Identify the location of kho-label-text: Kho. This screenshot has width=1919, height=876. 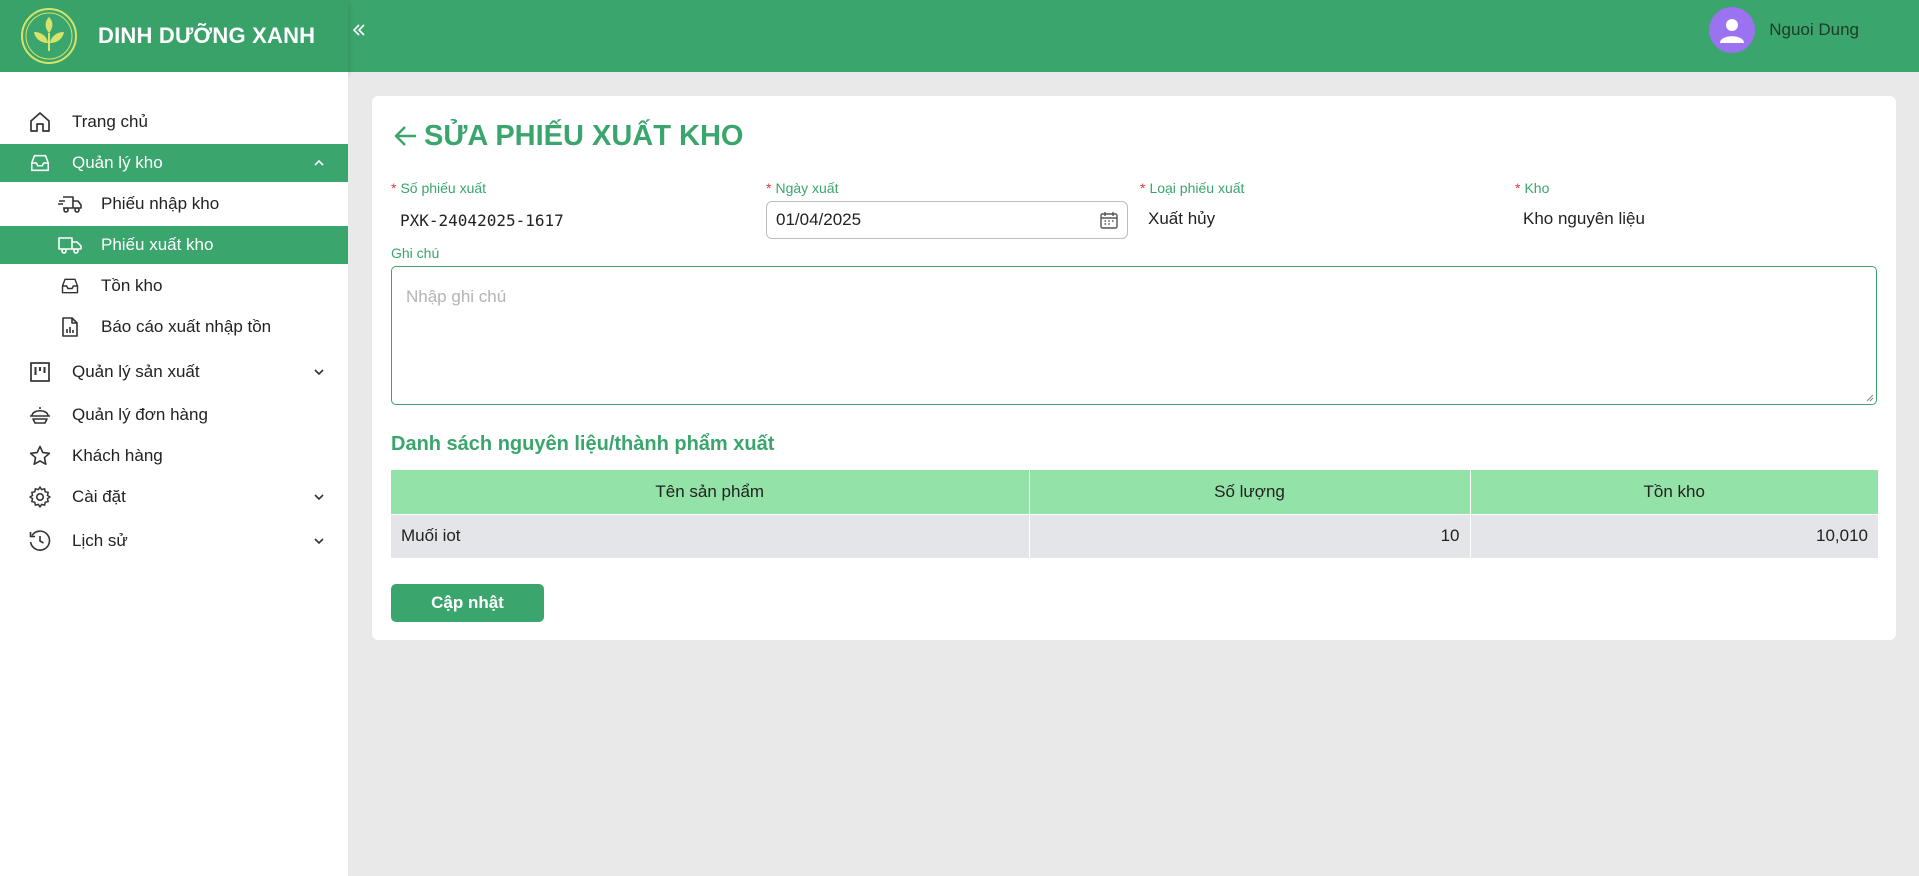
(1537, 188).